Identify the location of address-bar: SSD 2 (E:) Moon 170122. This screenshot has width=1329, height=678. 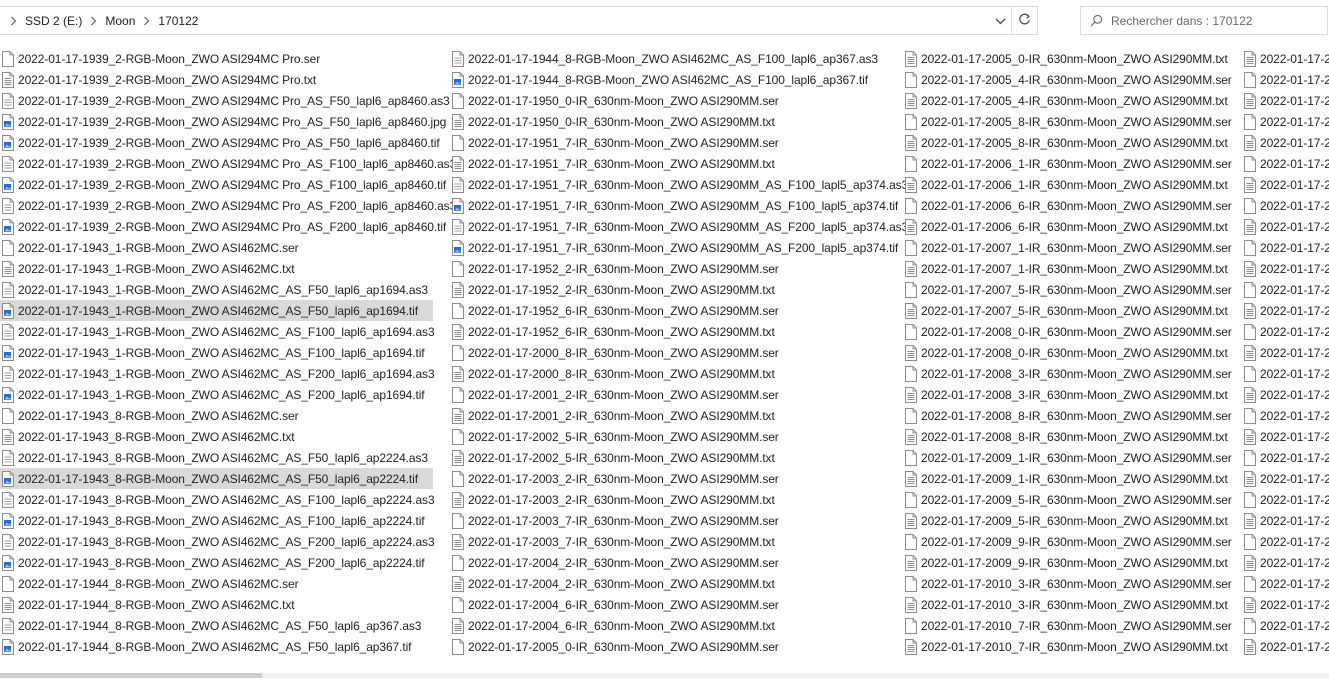
(519, 20).